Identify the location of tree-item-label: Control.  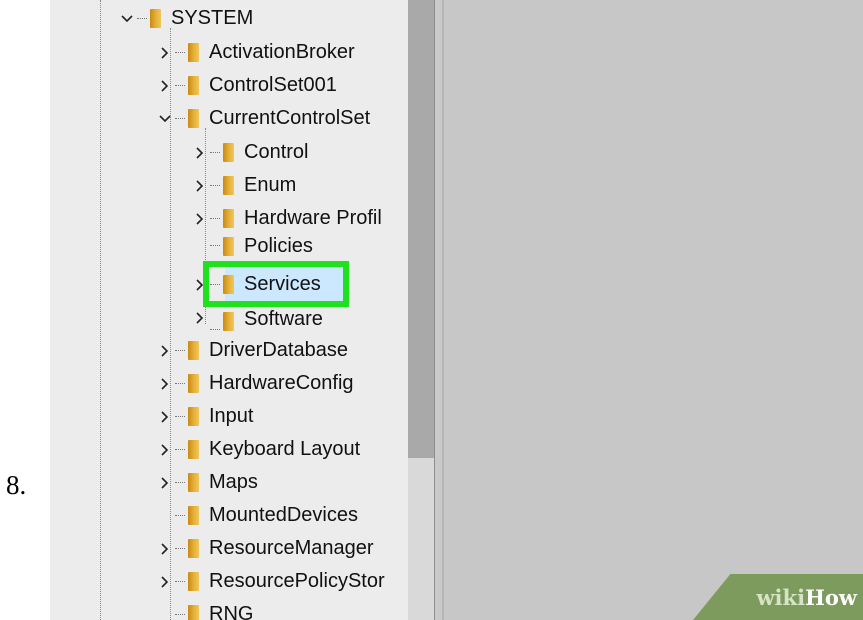
(276, 152).